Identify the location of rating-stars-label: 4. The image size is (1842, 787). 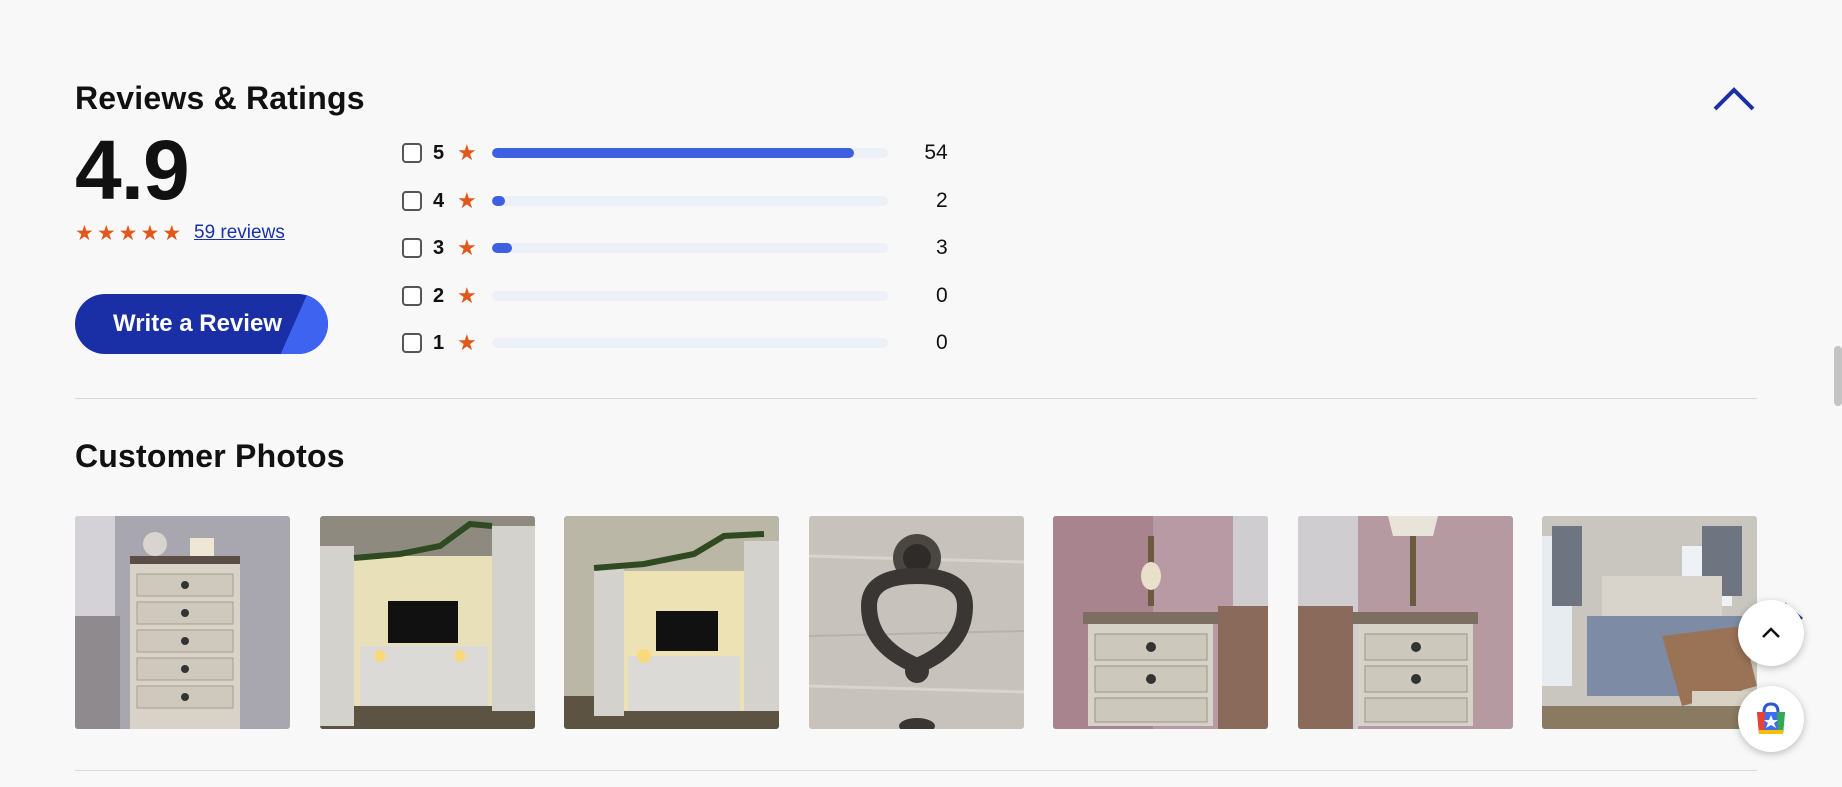
(439, 200).